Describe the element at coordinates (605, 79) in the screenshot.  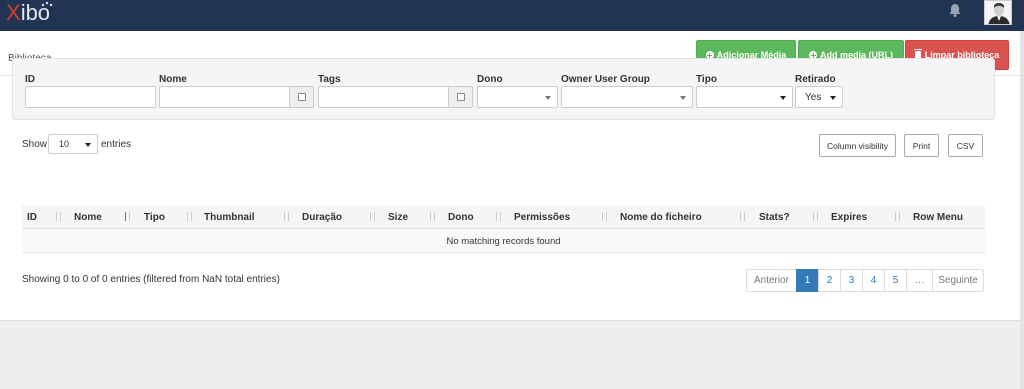
I see `filter-owner-group-label: Owner User Group` at that location.